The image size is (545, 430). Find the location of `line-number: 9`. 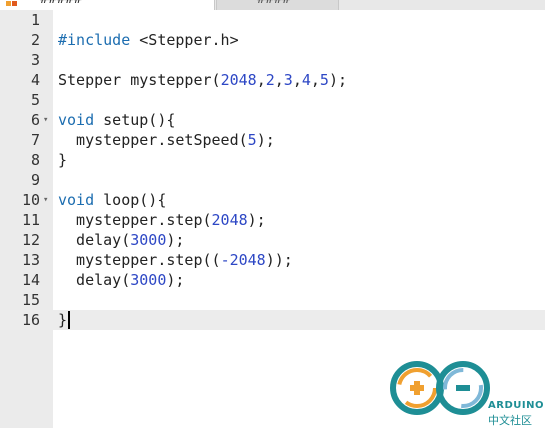

line-number: 9 is located at coordinates (35, 180).